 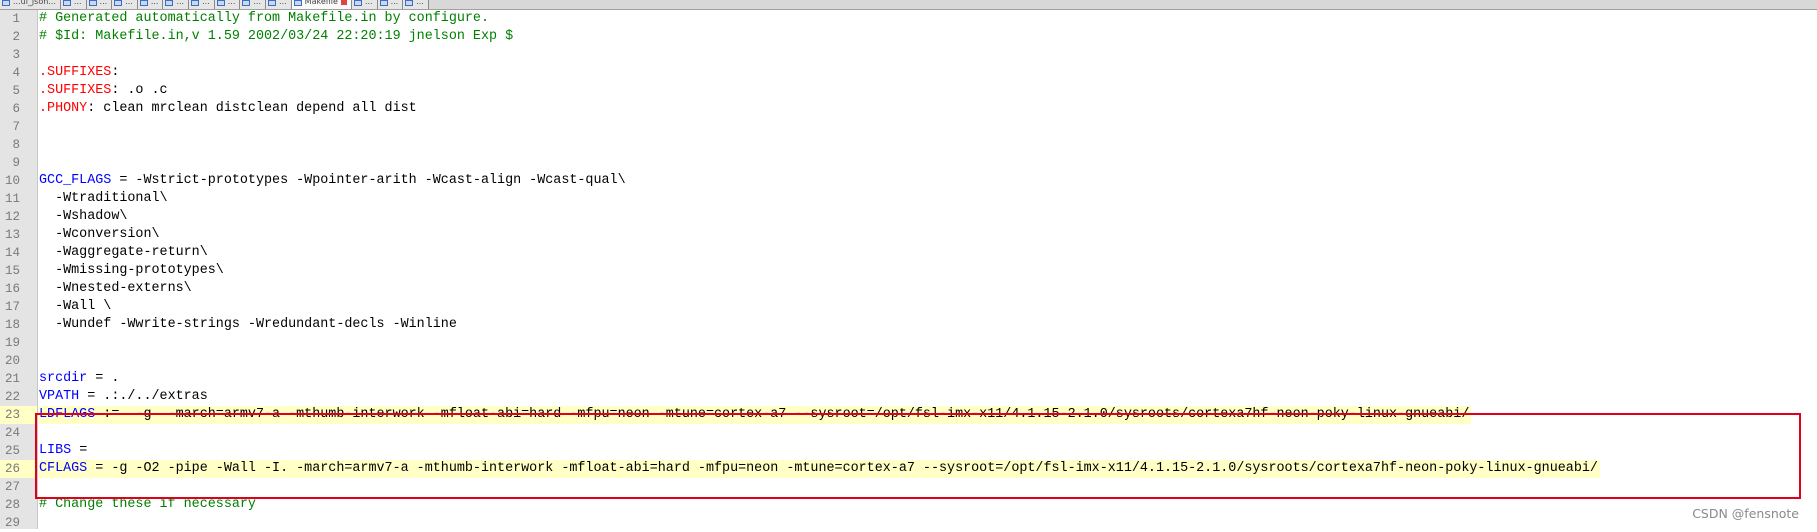 What do you see at coordinates (343, 2) in the screenshot?
I see `close-icon` at bounding box center [343, 2].